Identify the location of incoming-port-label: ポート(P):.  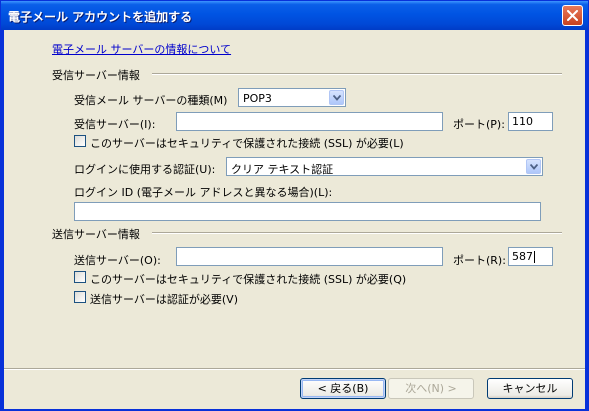
(479, 124).